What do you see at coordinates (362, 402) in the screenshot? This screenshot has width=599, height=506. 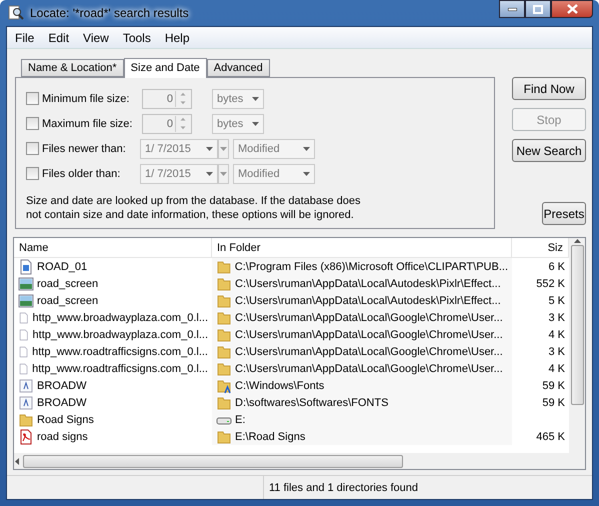 I see `folder-cell: D:\softwares\Softwares\FONTS` at bounding box center [362, 402].